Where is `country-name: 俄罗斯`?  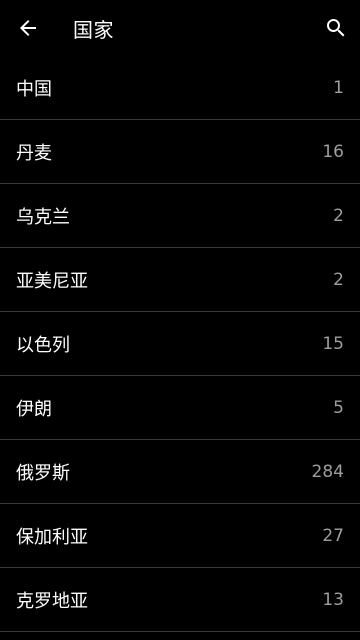 country-name: 俄罗斯 is located at coordinates (43, 473).